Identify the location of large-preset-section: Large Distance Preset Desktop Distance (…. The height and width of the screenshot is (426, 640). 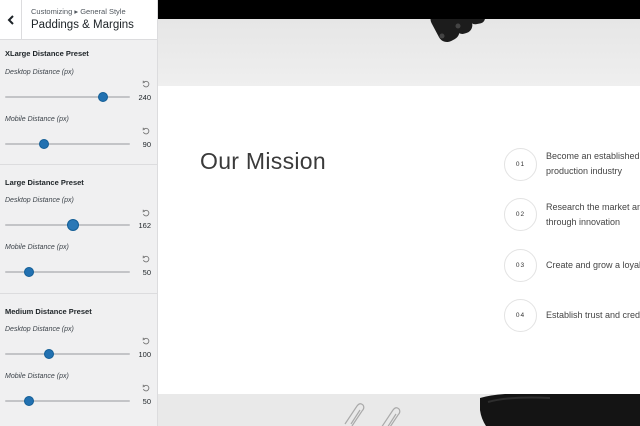
(78, 229).